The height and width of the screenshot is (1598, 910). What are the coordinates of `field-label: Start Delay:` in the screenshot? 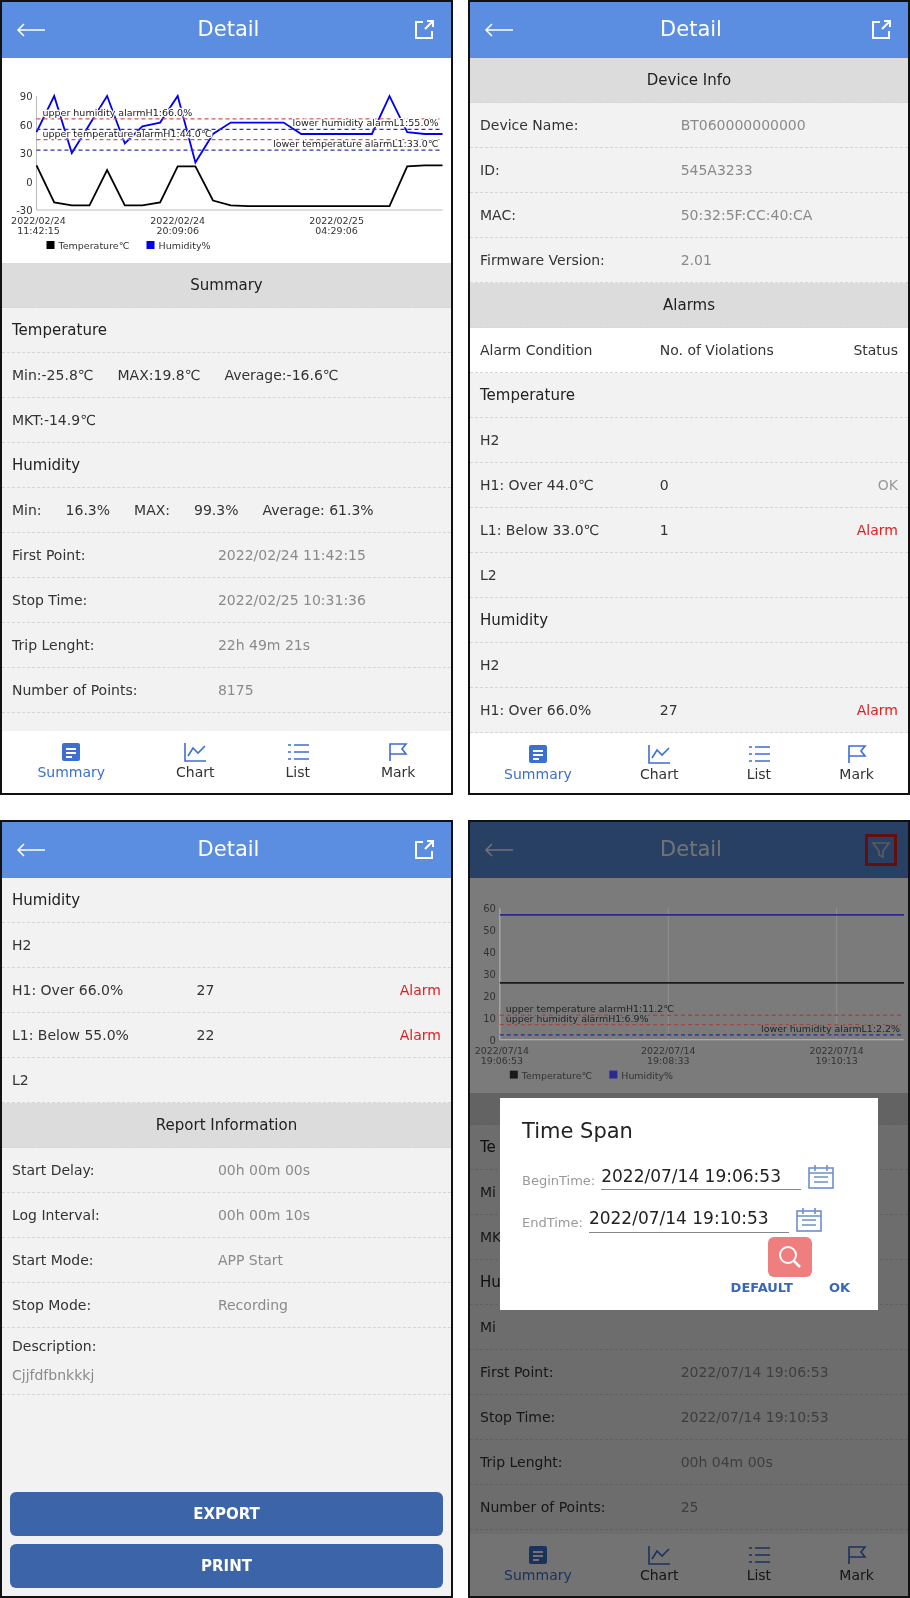 It's located at (54, 1170).